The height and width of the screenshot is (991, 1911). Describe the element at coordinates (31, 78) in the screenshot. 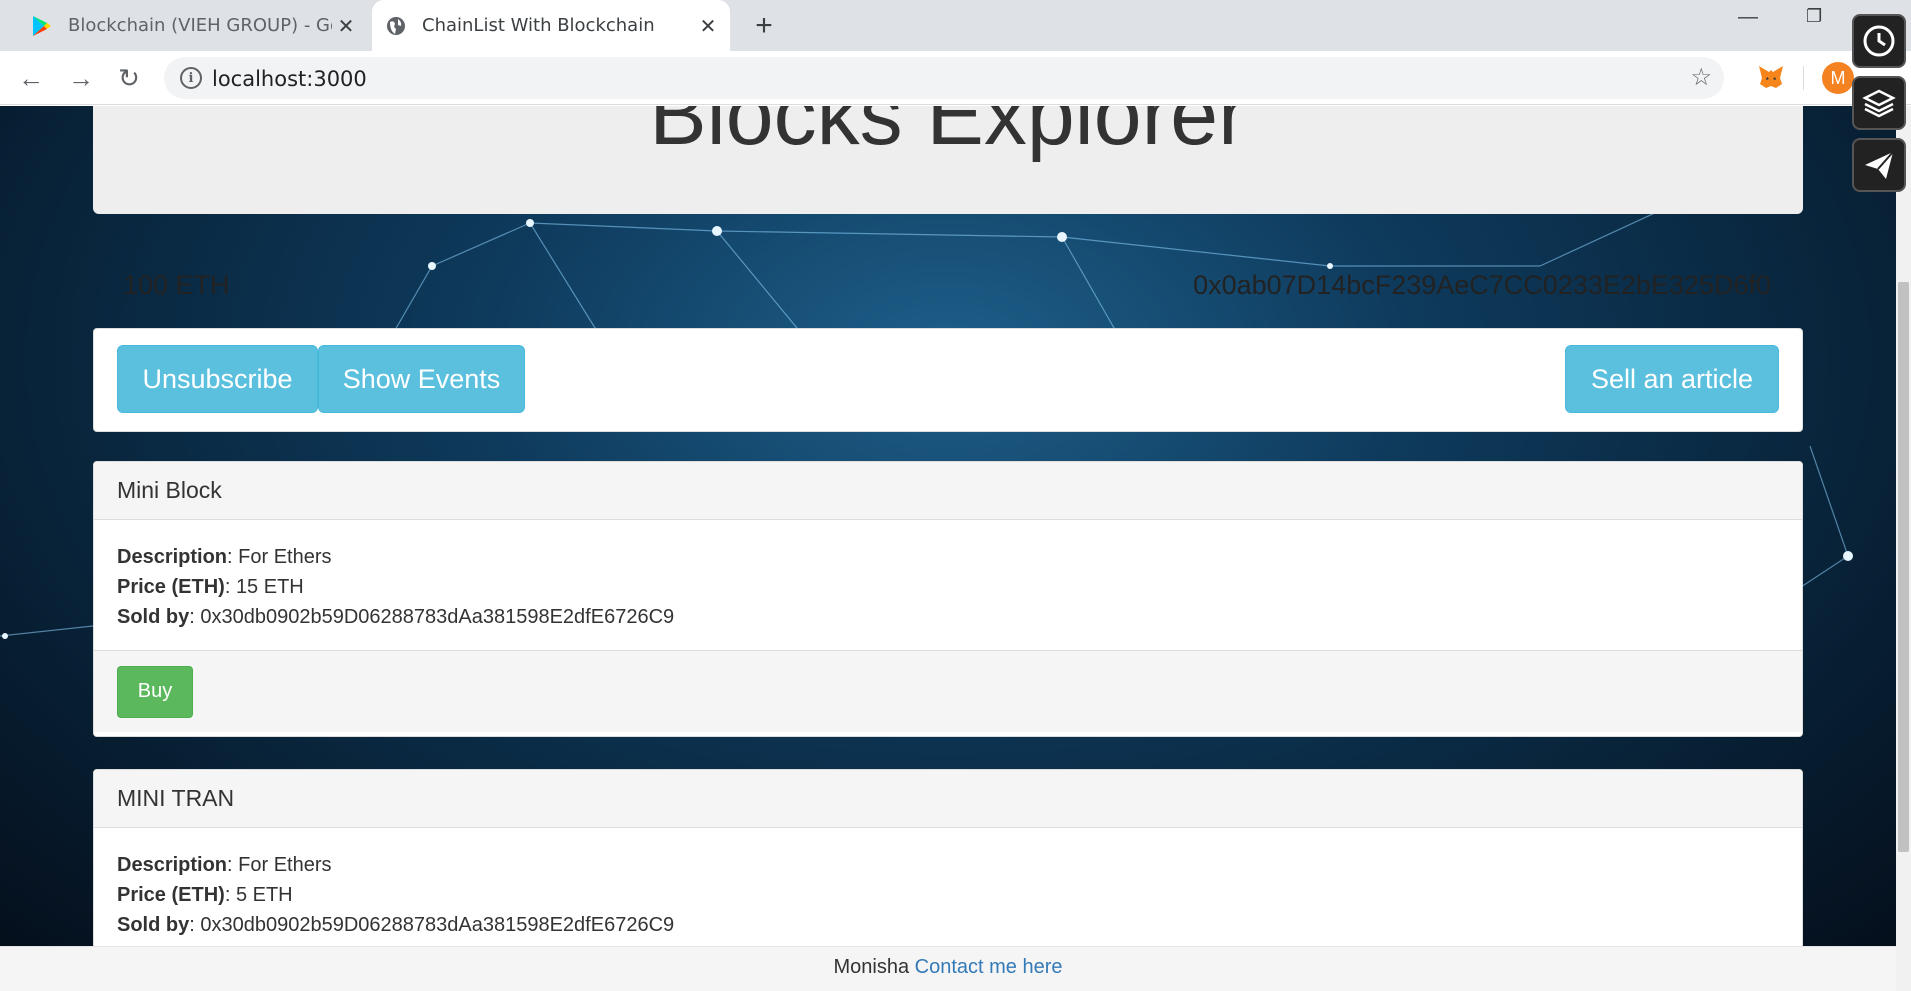

I see `back-arrow-icon: ←` at that location.